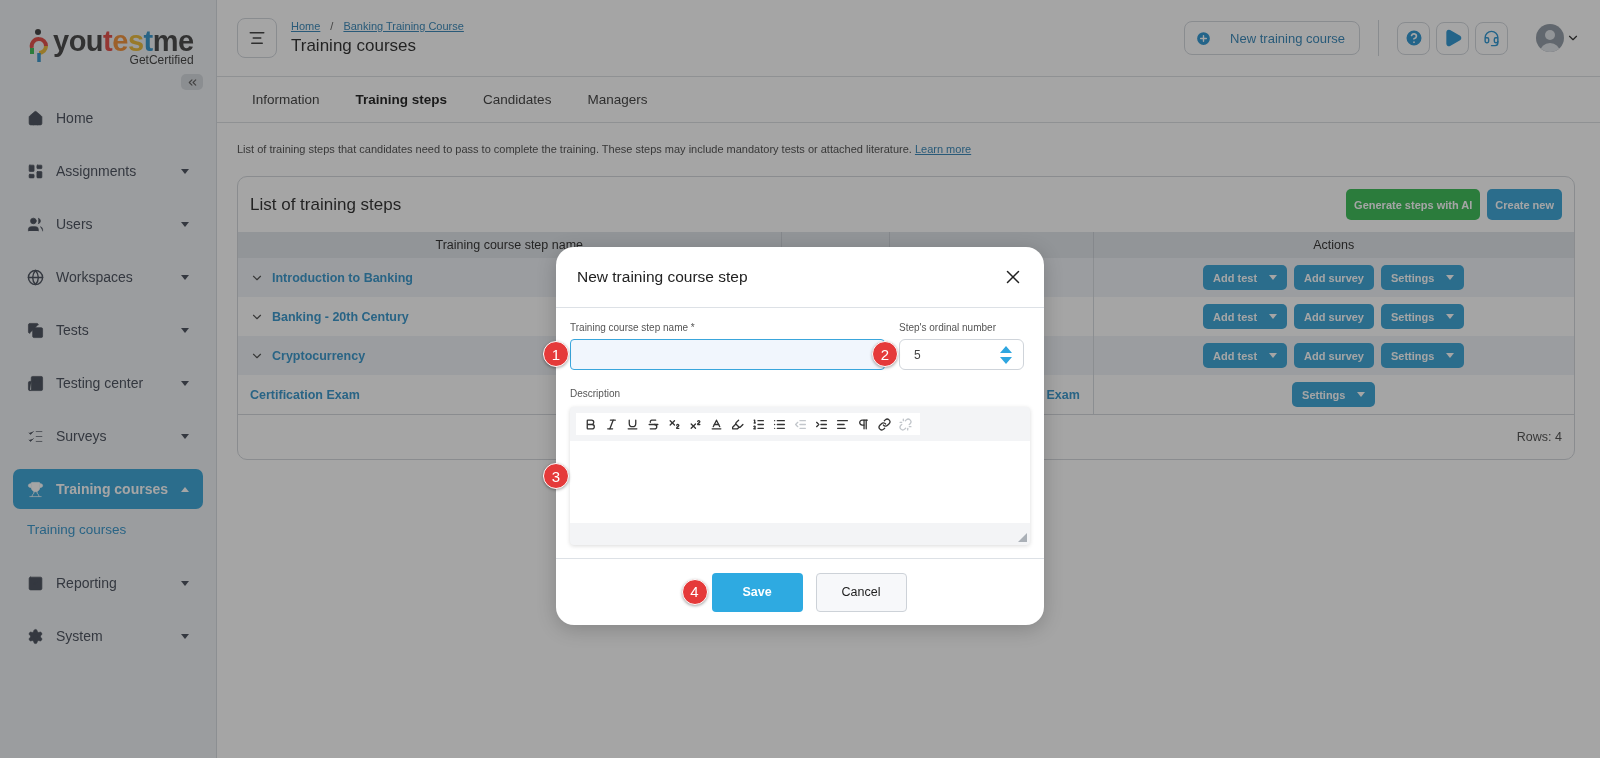  Describe the element at coordinates (108, 277) in the screenshot. I see `nav-item: Workspaces` at that location.